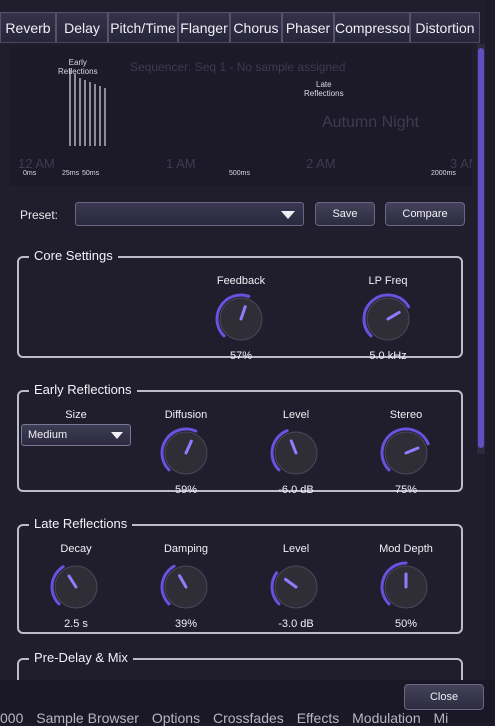  I want to click on tab-chorus: Chorus, so click(256, 27).